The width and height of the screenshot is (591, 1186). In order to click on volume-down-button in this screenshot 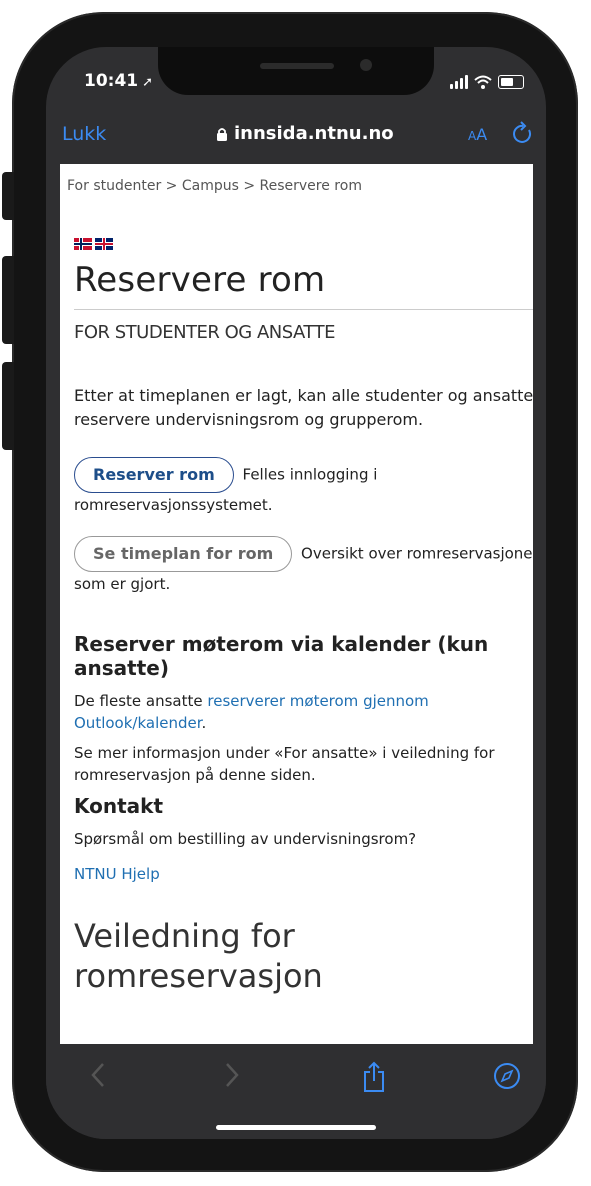, I will do `click(8, 406)`.